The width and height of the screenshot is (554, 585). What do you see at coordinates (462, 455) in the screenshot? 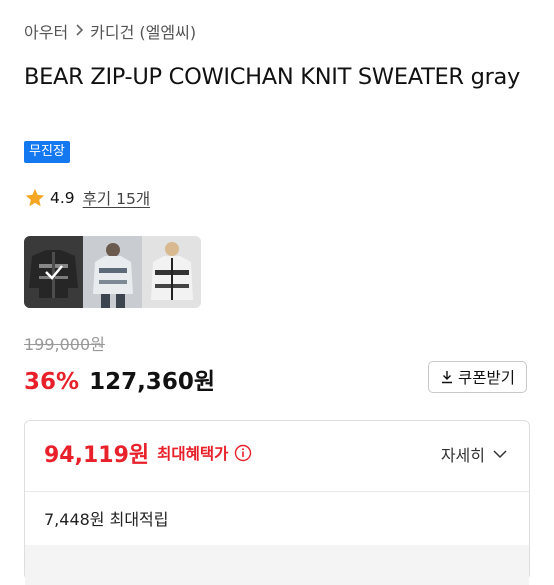
I see `detail-label: 자세히` at bounding box center [462, 455].